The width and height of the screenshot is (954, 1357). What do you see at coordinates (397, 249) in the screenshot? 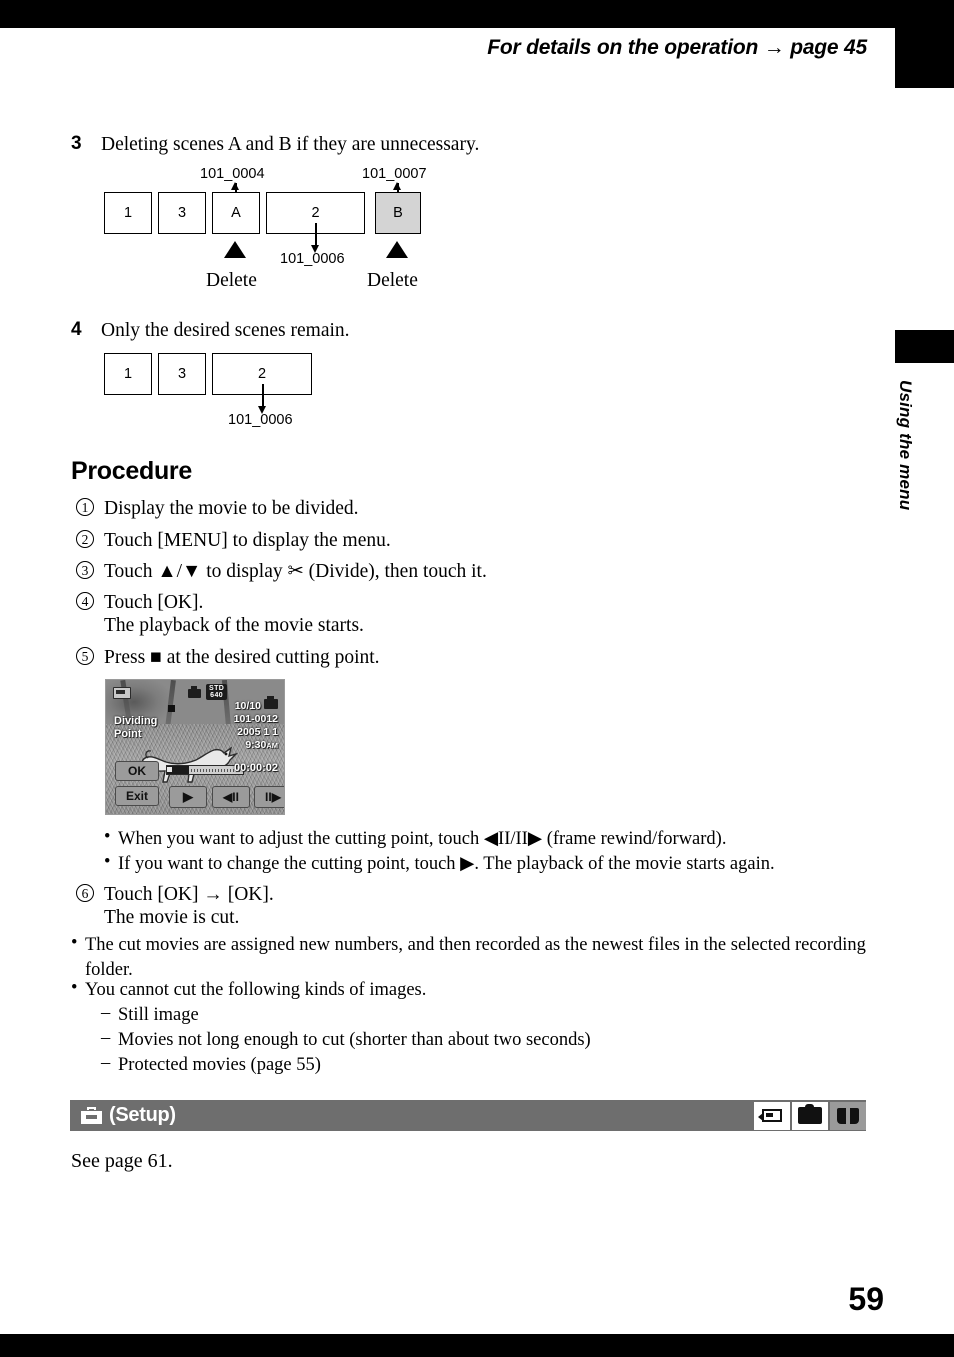
I see `delete-arrow-b` at bounding box center [397, 249].